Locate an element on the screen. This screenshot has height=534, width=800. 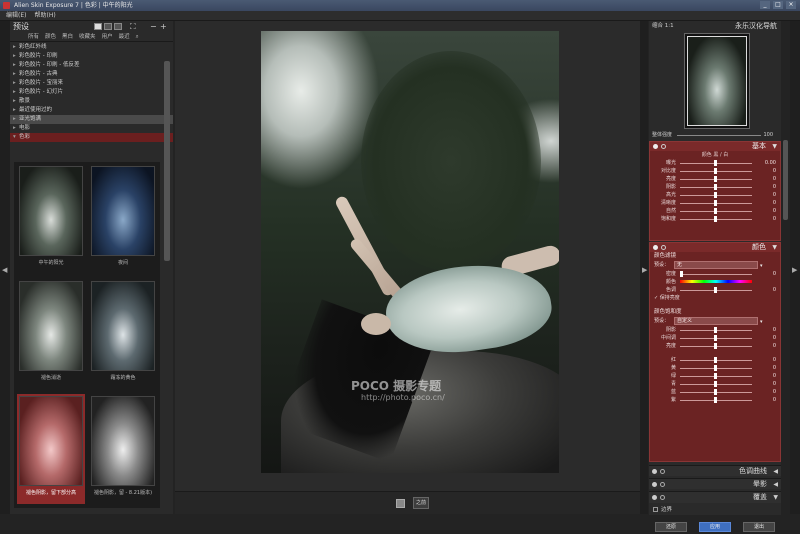
saturation-preset-select: 自定义 is located at coordinates (716, 321).